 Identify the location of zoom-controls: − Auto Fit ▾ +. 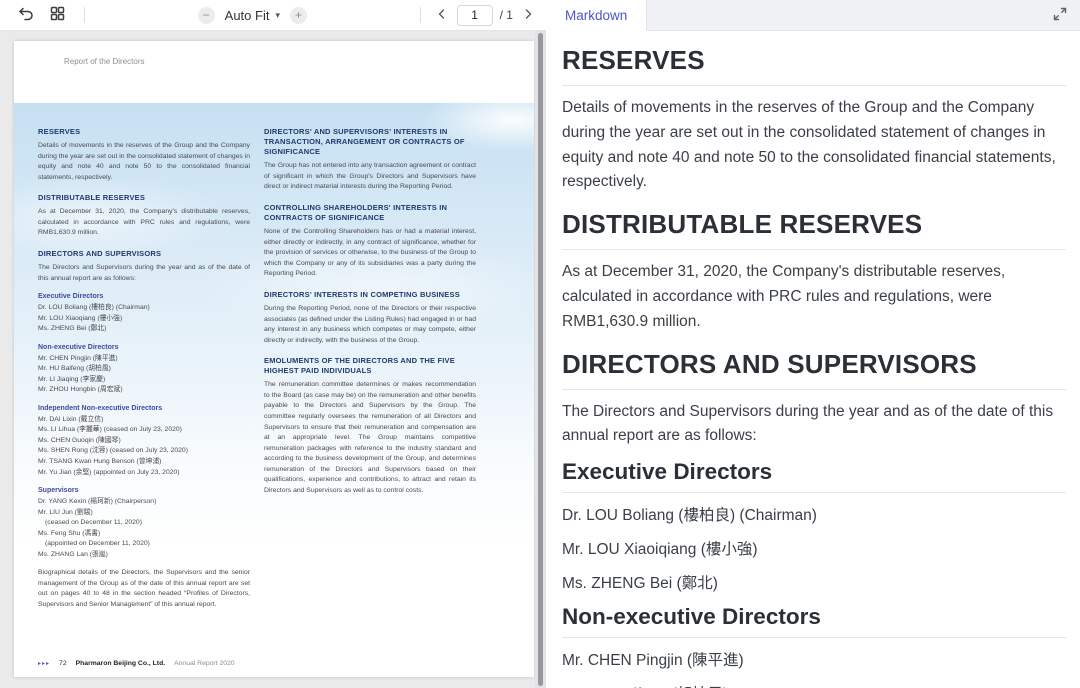
(252, 15).